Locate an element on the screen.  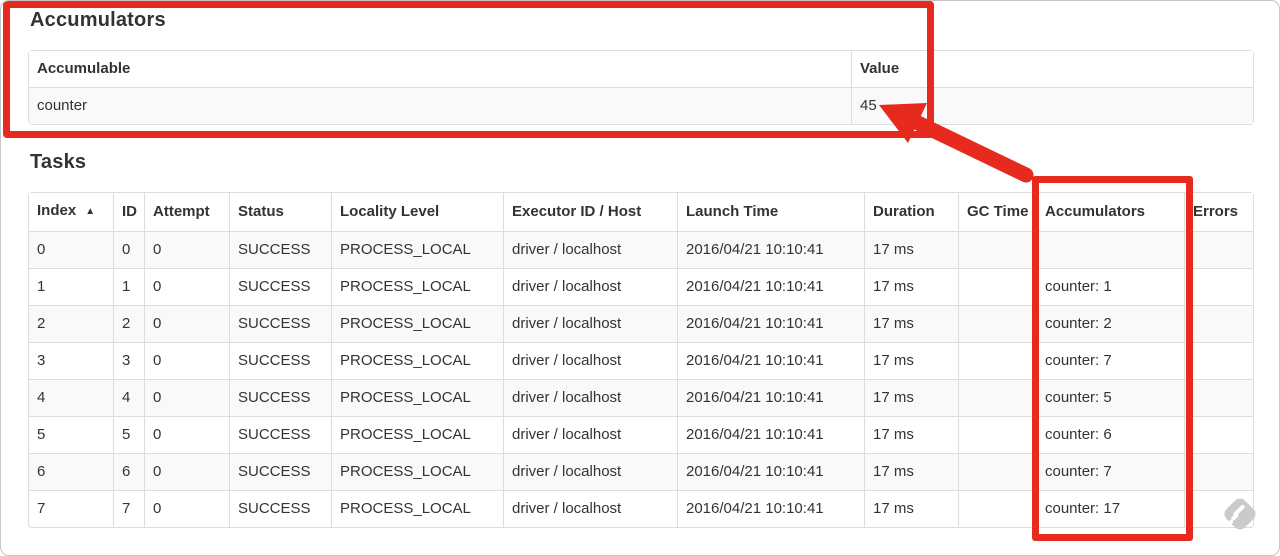
accum-header-name: Accumulable is located at coordinates (440, 69).